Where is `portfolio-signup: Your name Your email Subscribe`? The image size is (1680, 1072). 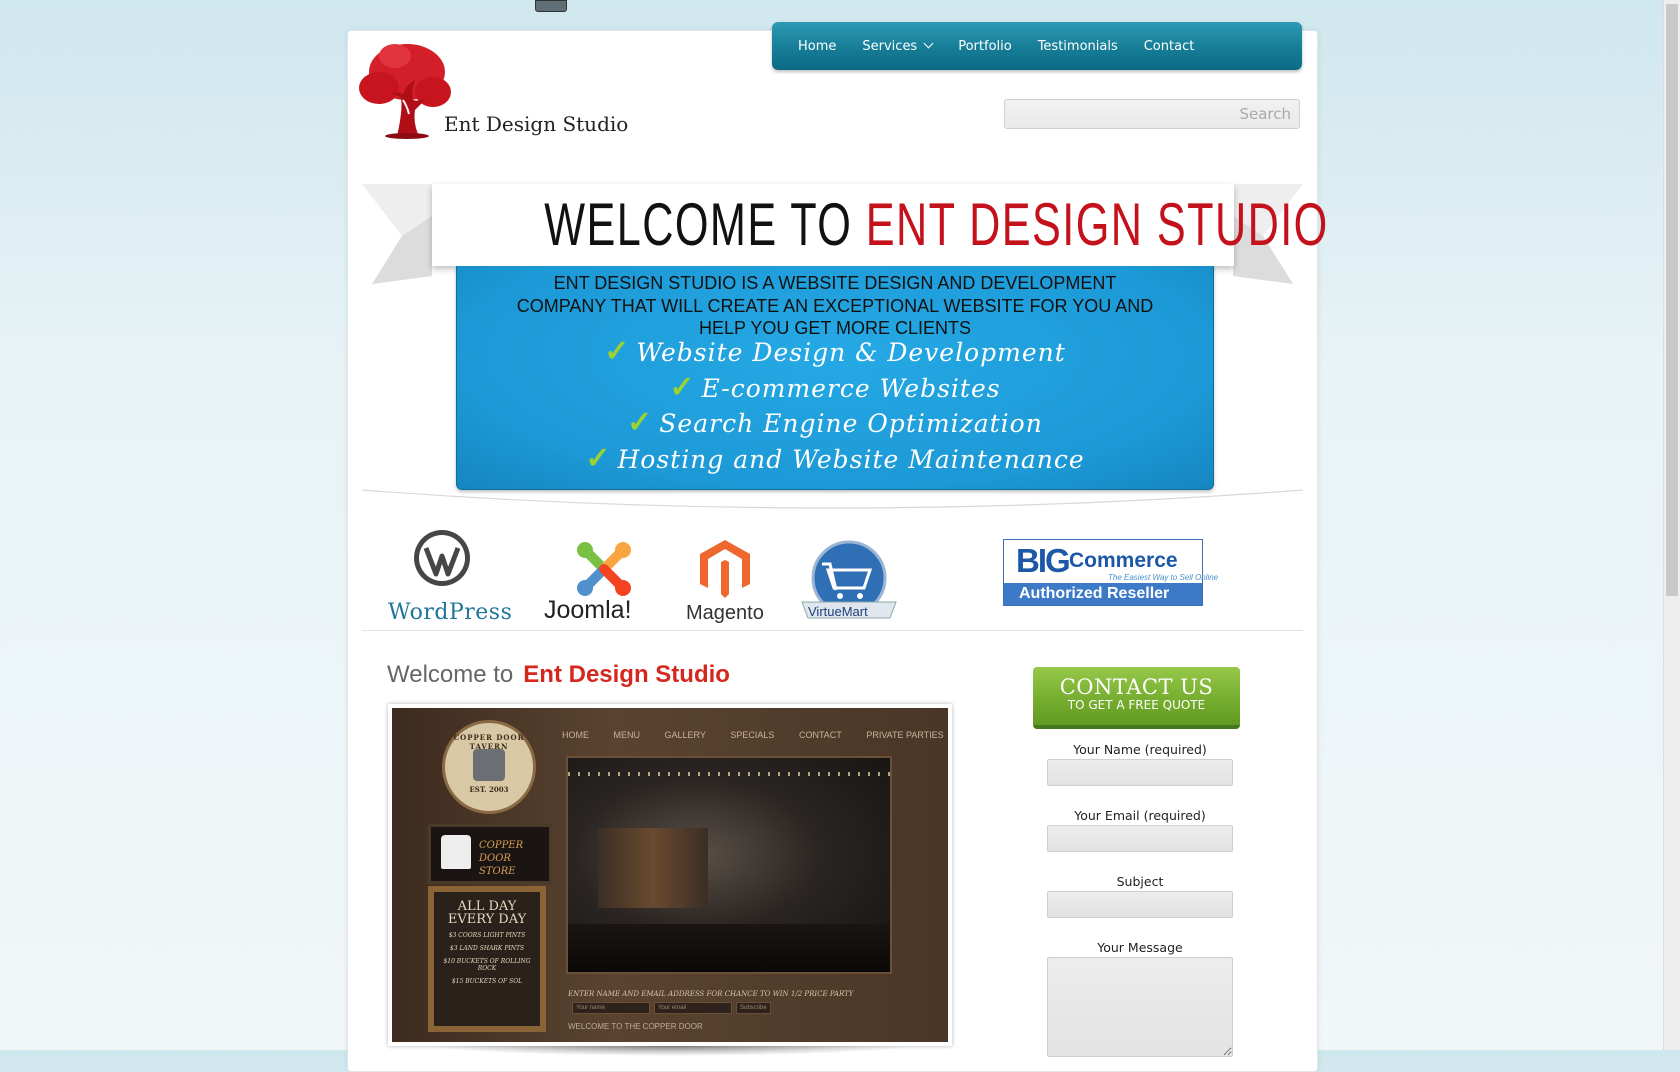 portfolio-signup: Your name Your email Subscribe is located at coordinates (673, 1011).